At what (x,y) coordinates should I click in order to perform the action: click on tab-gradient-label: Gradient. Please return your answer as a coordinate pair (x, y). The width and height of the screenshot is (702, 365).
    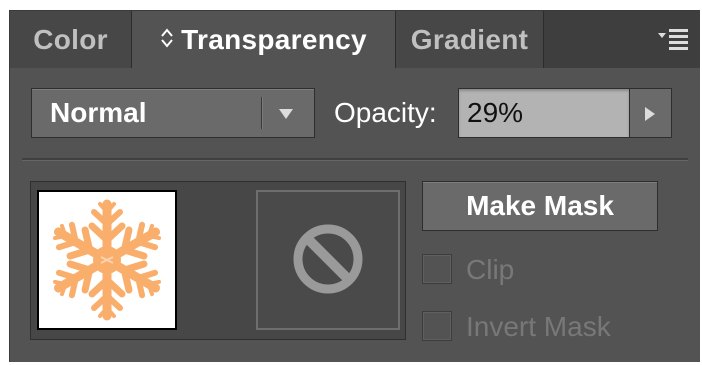
    Looking at the image, I should click on (469, 39).